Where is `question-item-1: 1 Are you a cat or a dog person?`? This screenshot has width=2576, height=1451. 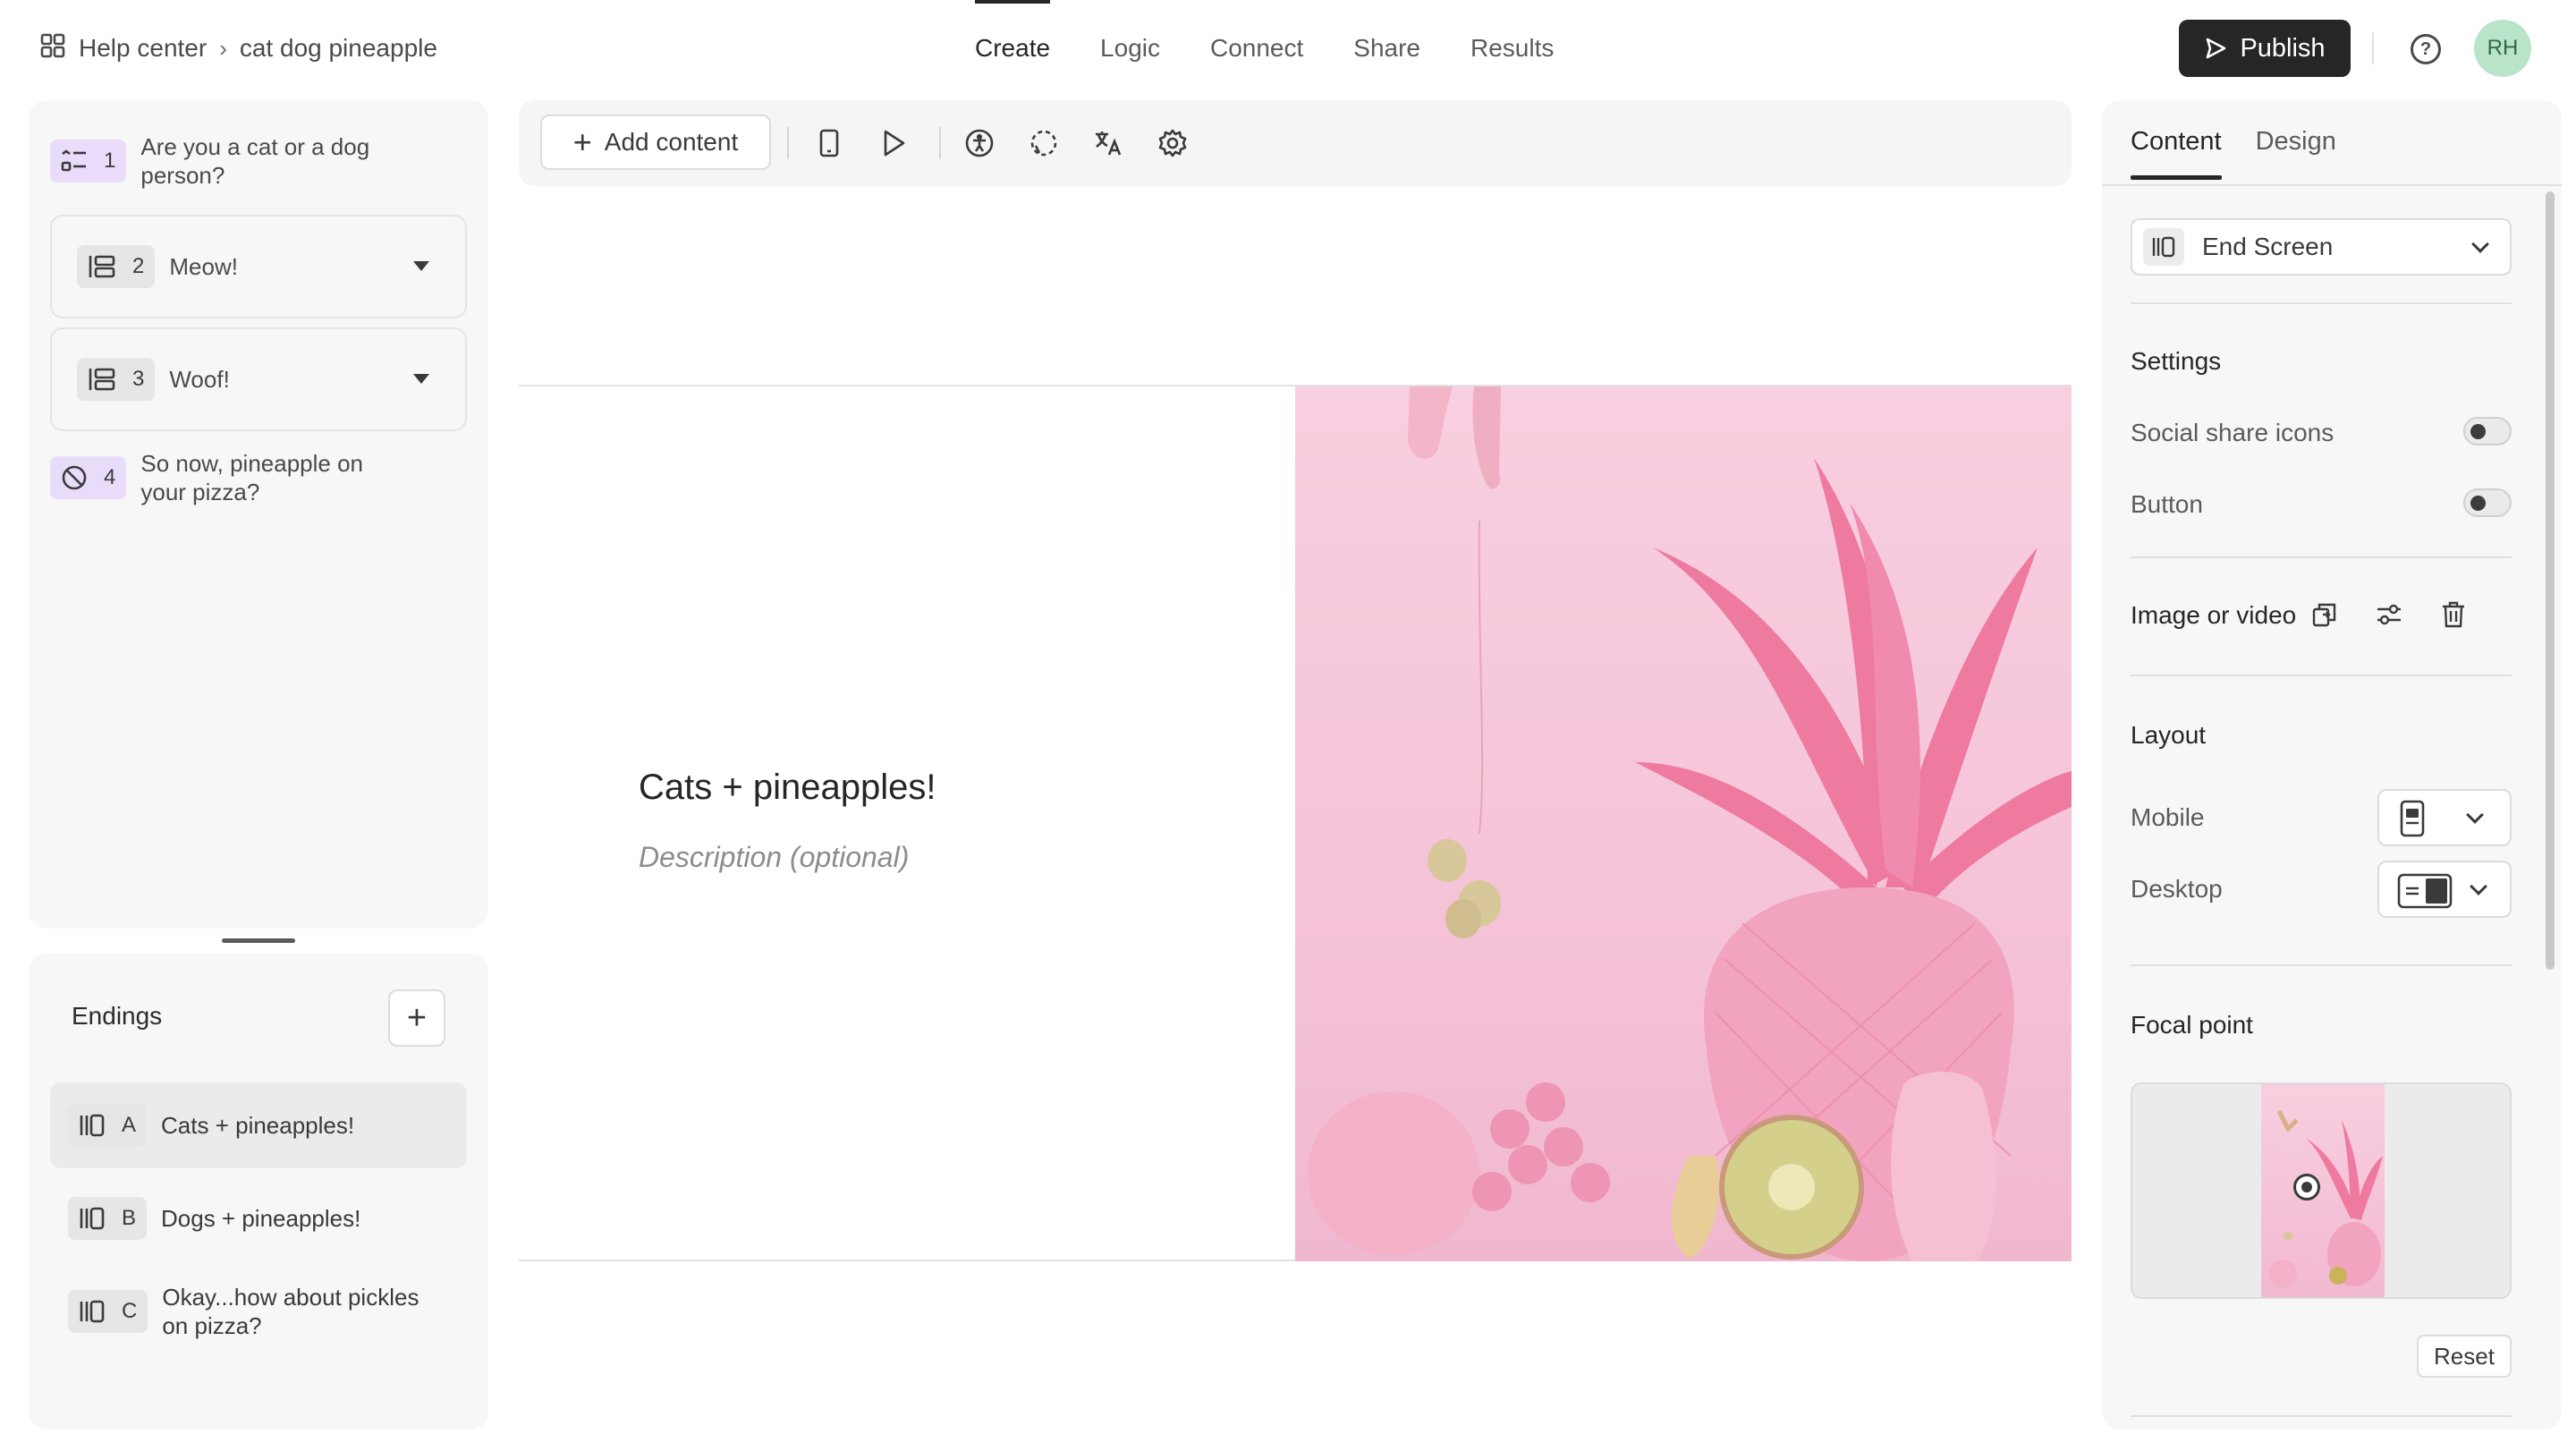 question-item-1: 1 Are you a cat or a dog person? is located at coordinates (258, 161).